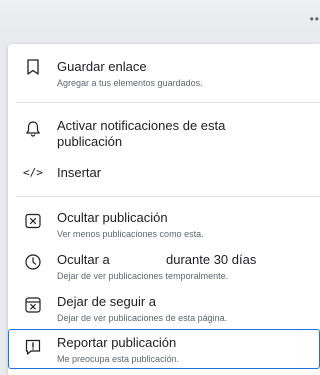  What do you see at coordinates (83, 259) in the screenshot?
I see `snooze-label: Ocultar a` at bounding box center [83, 259].